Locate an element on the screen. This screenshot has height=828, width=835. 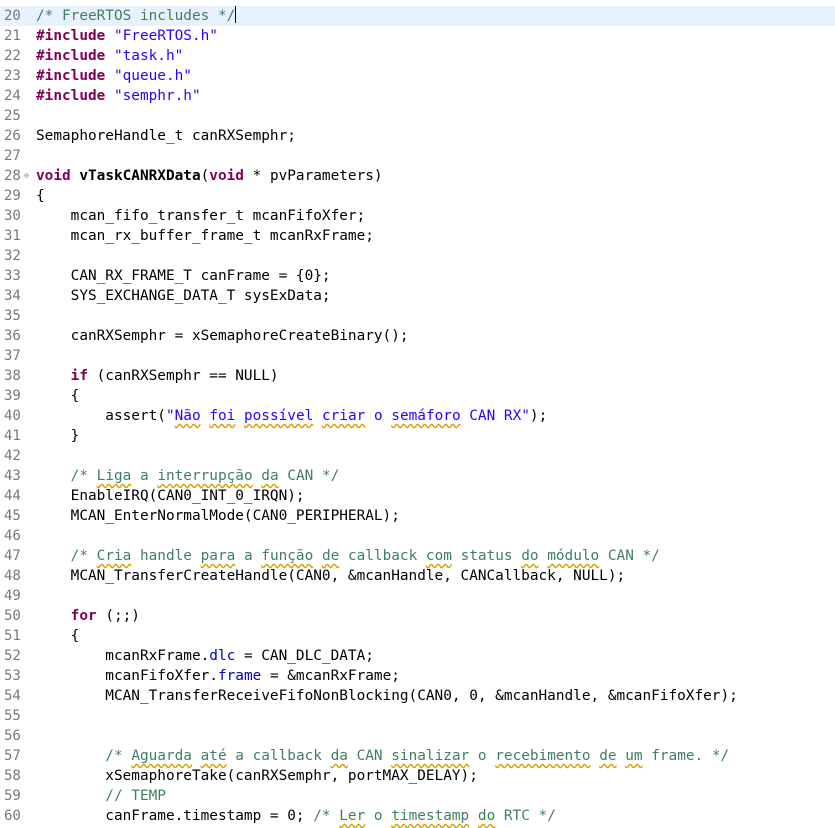
code-text: #include "semphr.h" is located at coordinates (118, 96).